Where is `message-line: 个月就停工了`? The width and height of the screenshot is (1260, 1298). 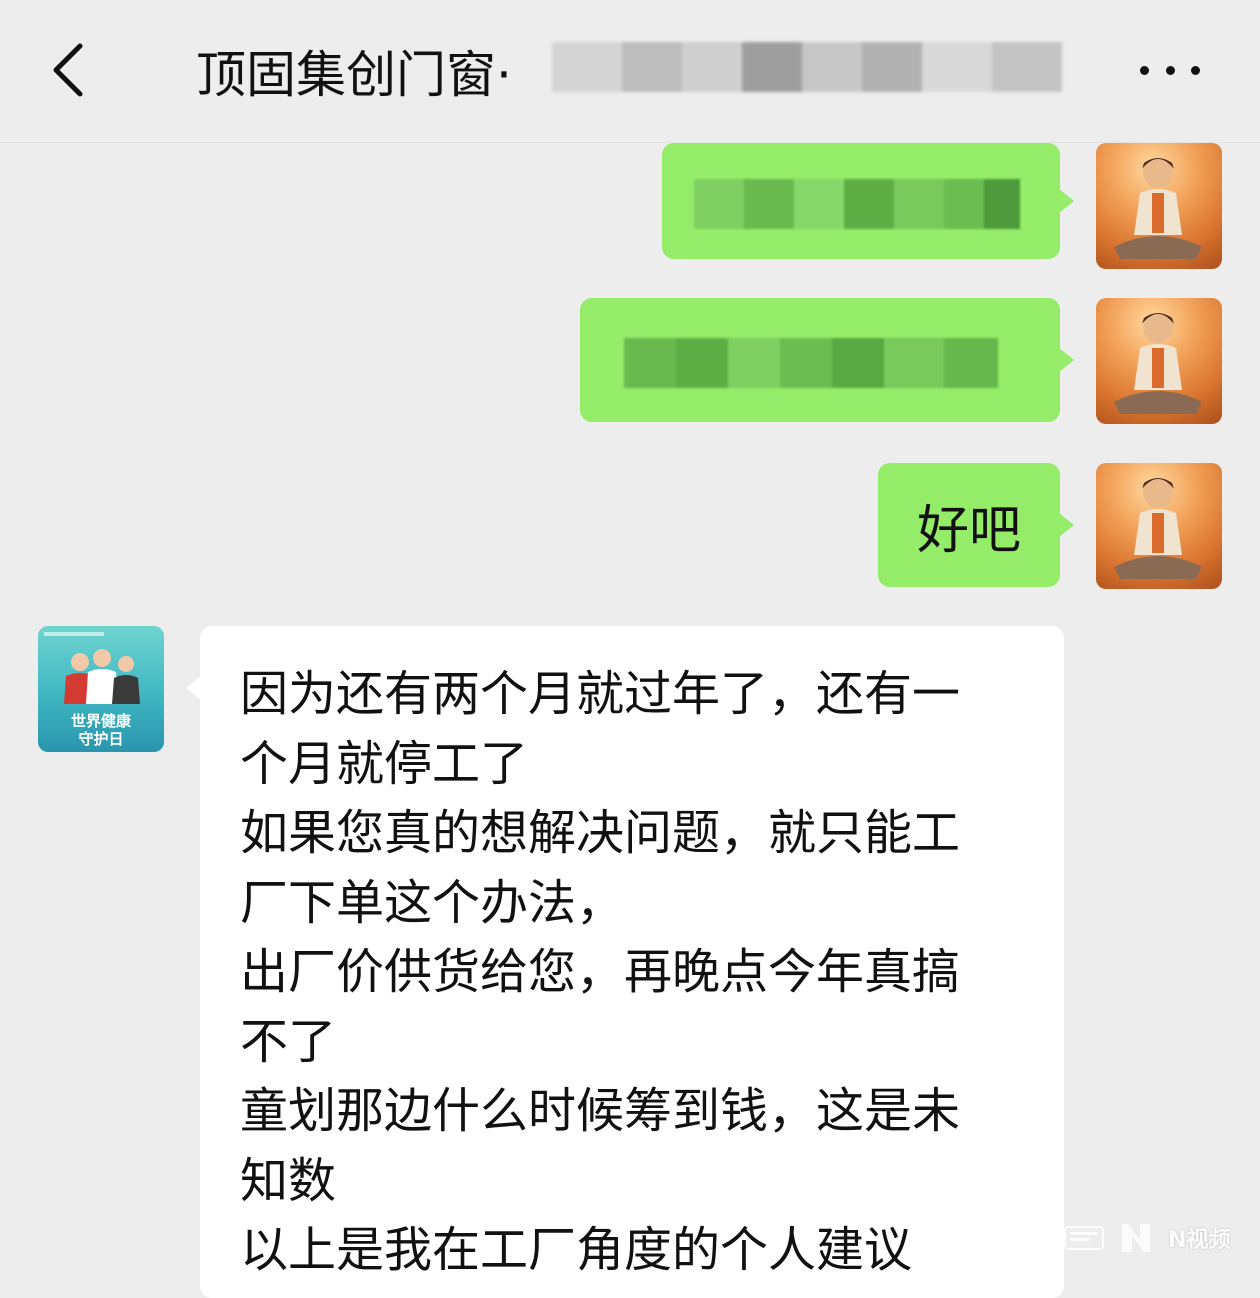 message-line: 个月就停工了 is located at coordinates (384, 763).